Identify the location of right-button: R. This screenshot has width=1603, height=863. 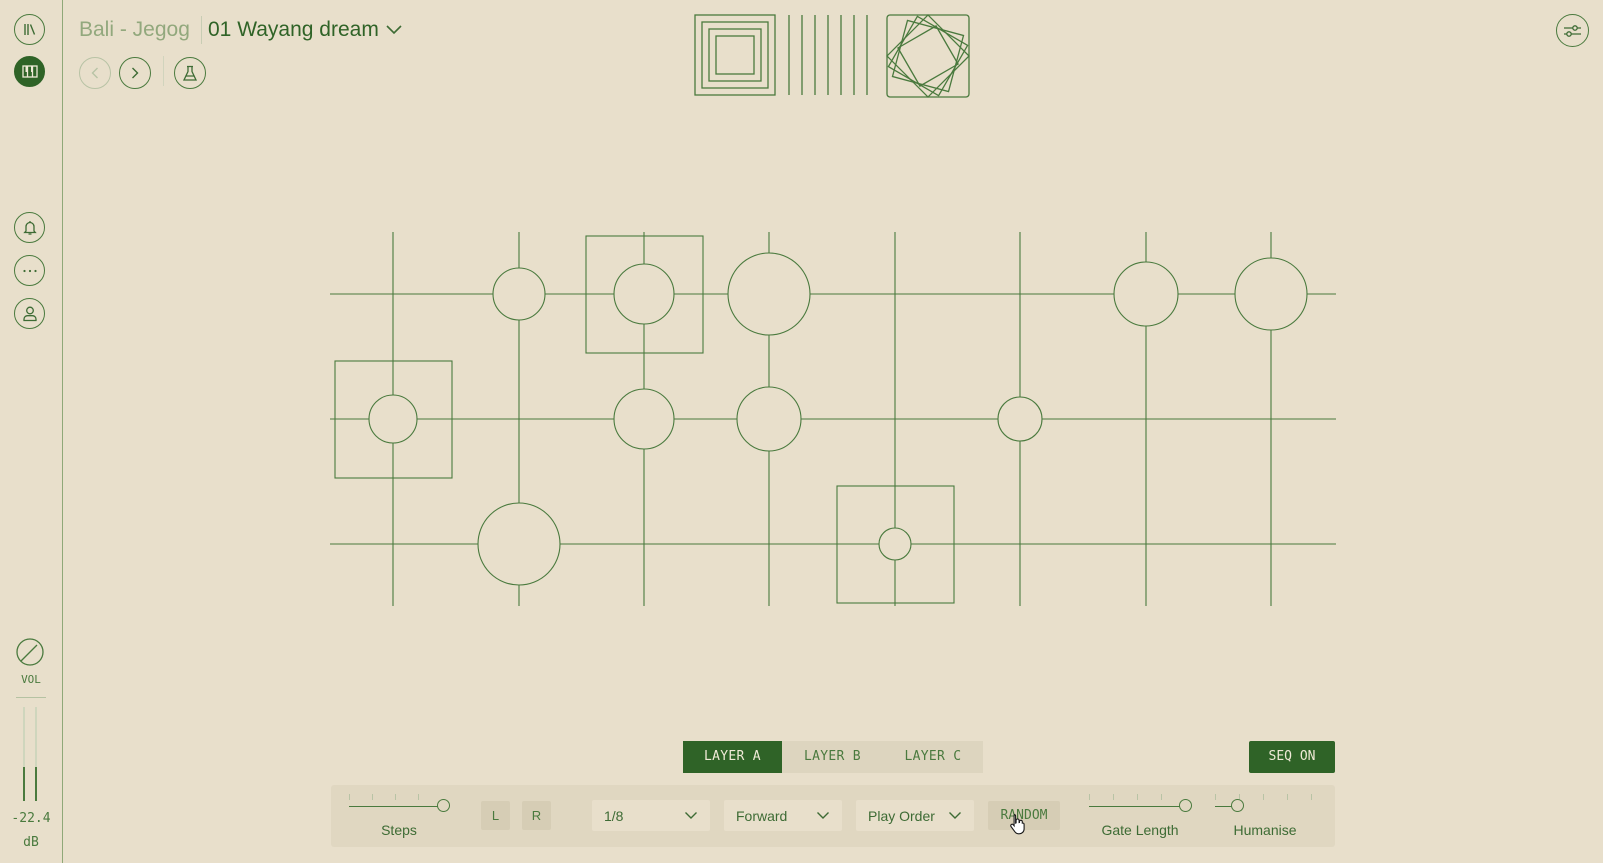
(536, 815).